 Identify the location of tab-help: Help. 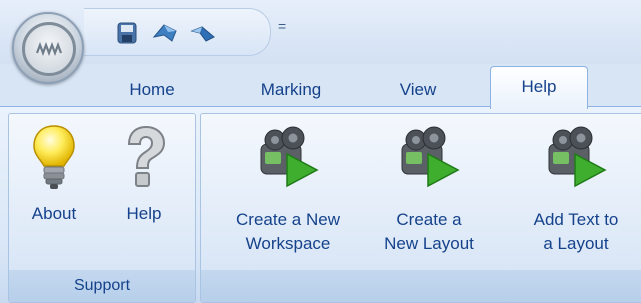
(539, 87).